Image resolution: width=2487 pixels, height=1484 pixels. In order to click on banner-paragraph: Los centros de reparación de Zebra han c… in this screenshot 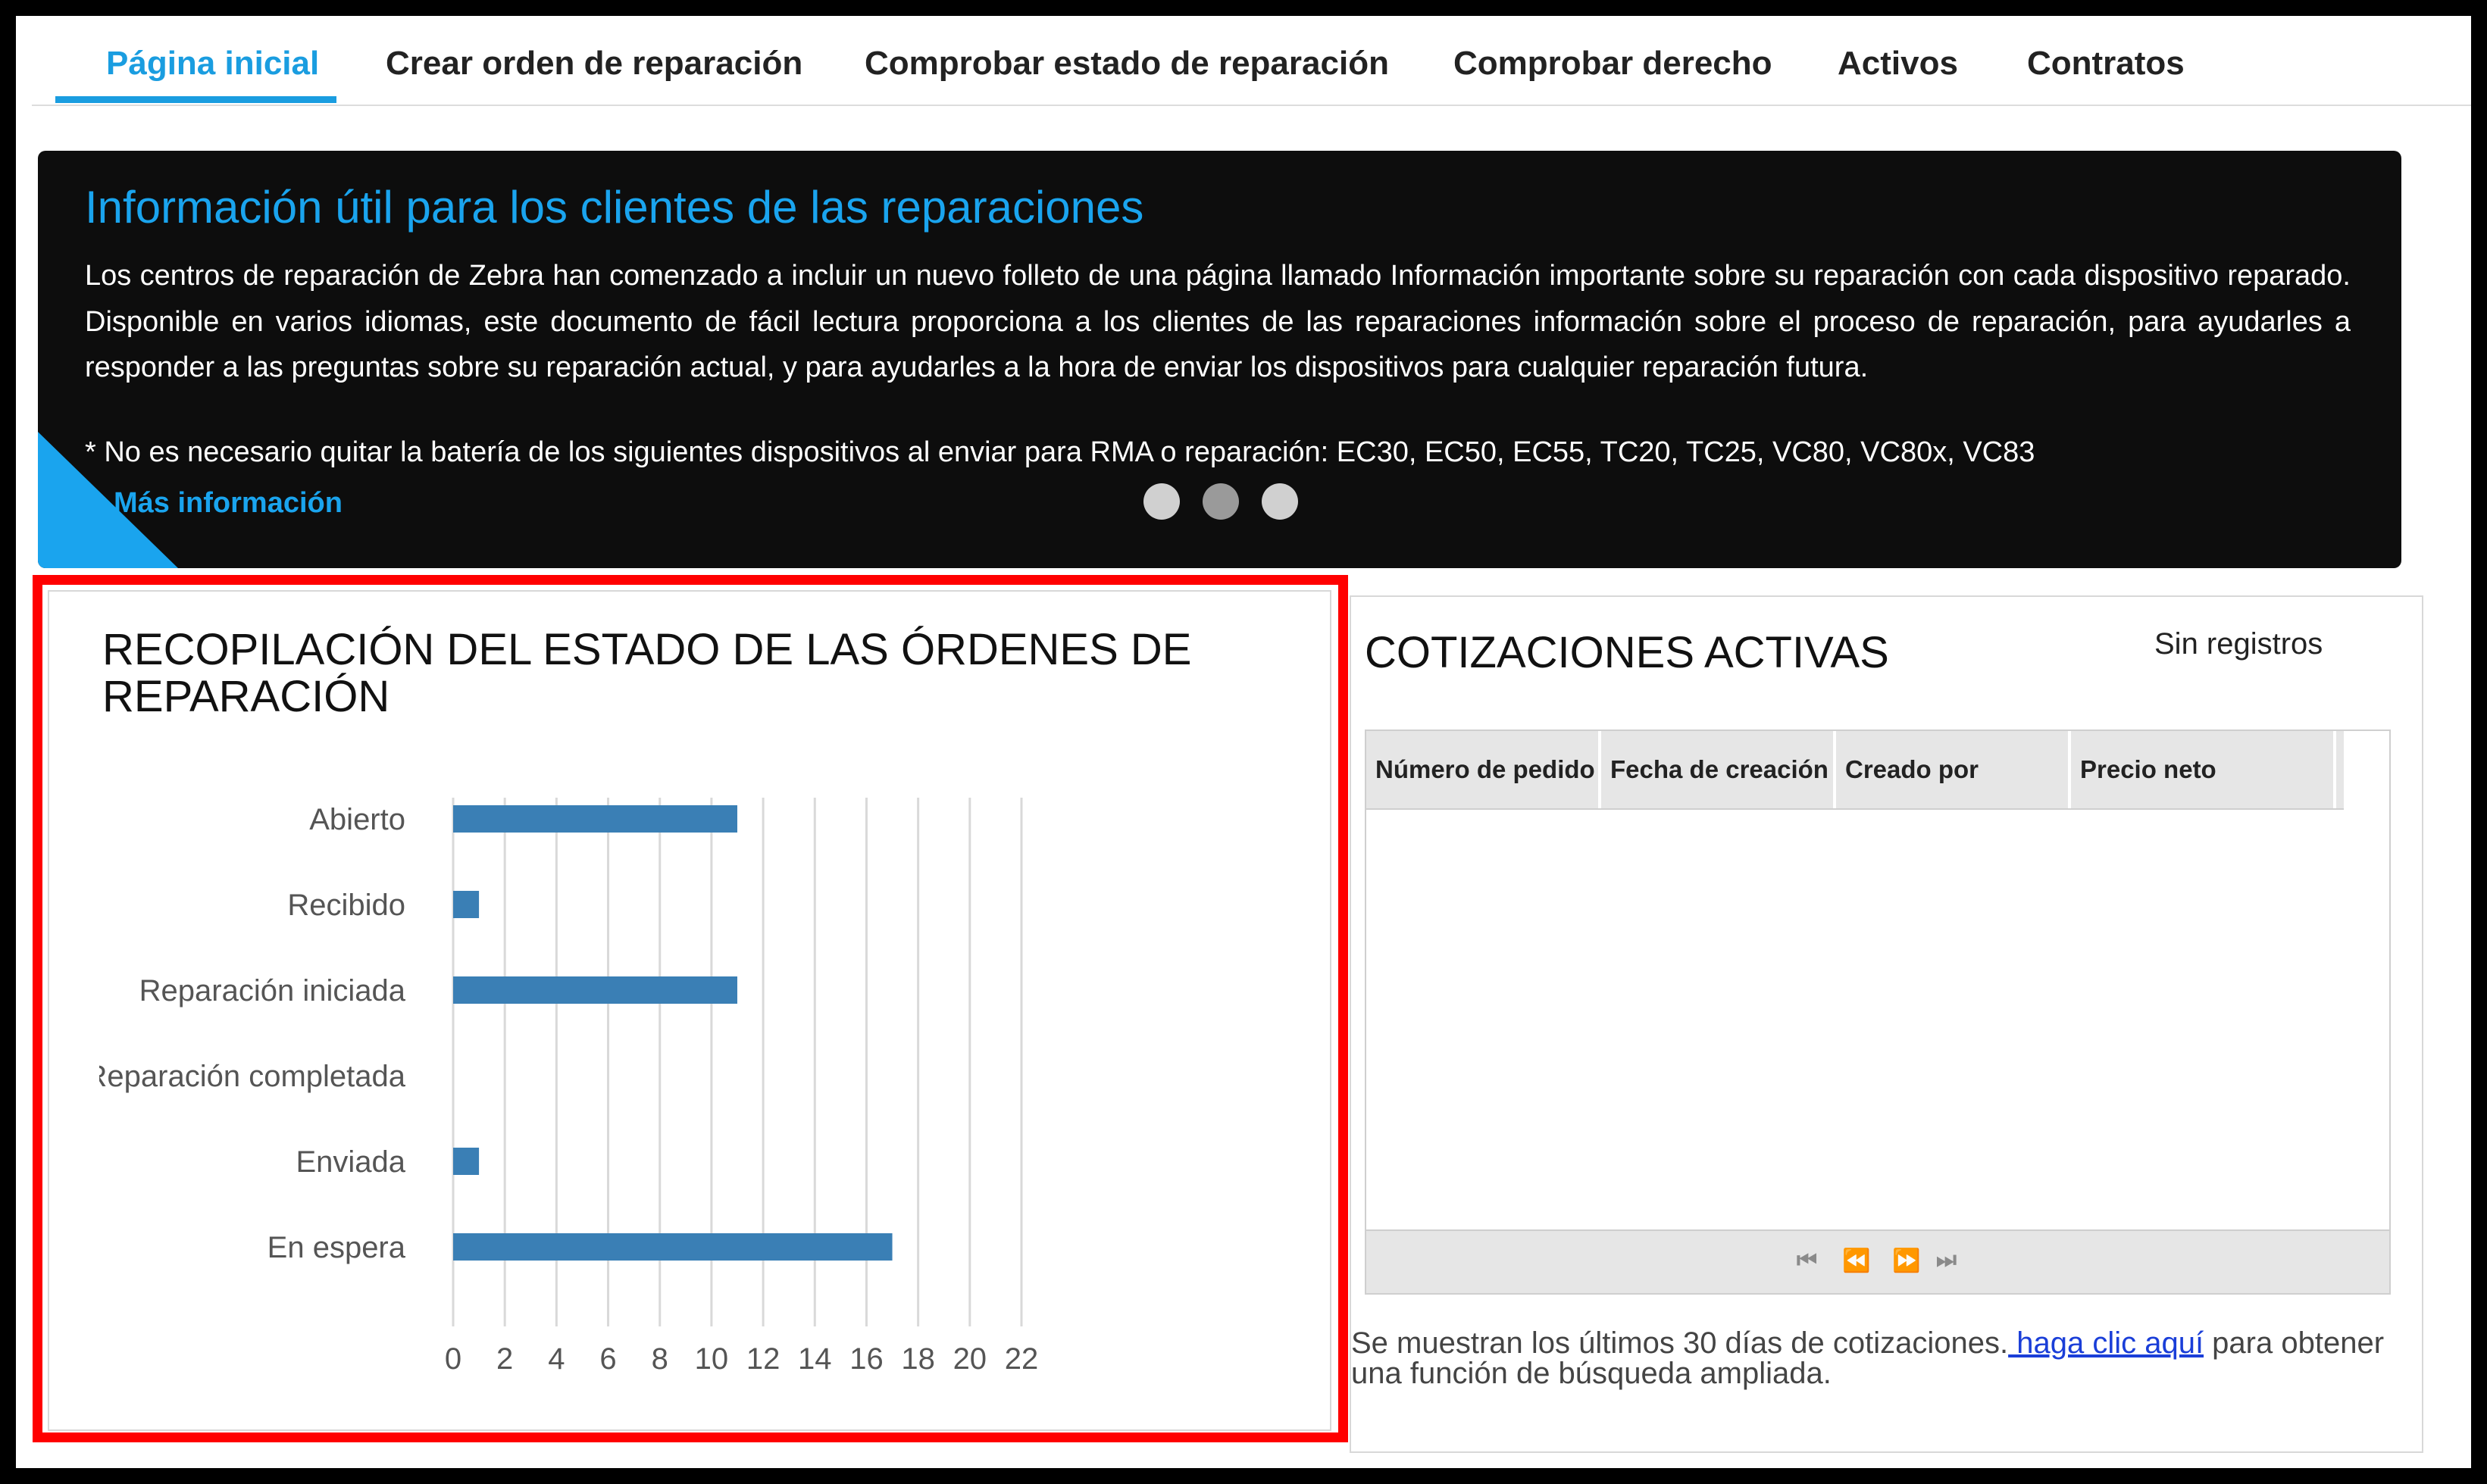, I will do `click(1218, 321)`.